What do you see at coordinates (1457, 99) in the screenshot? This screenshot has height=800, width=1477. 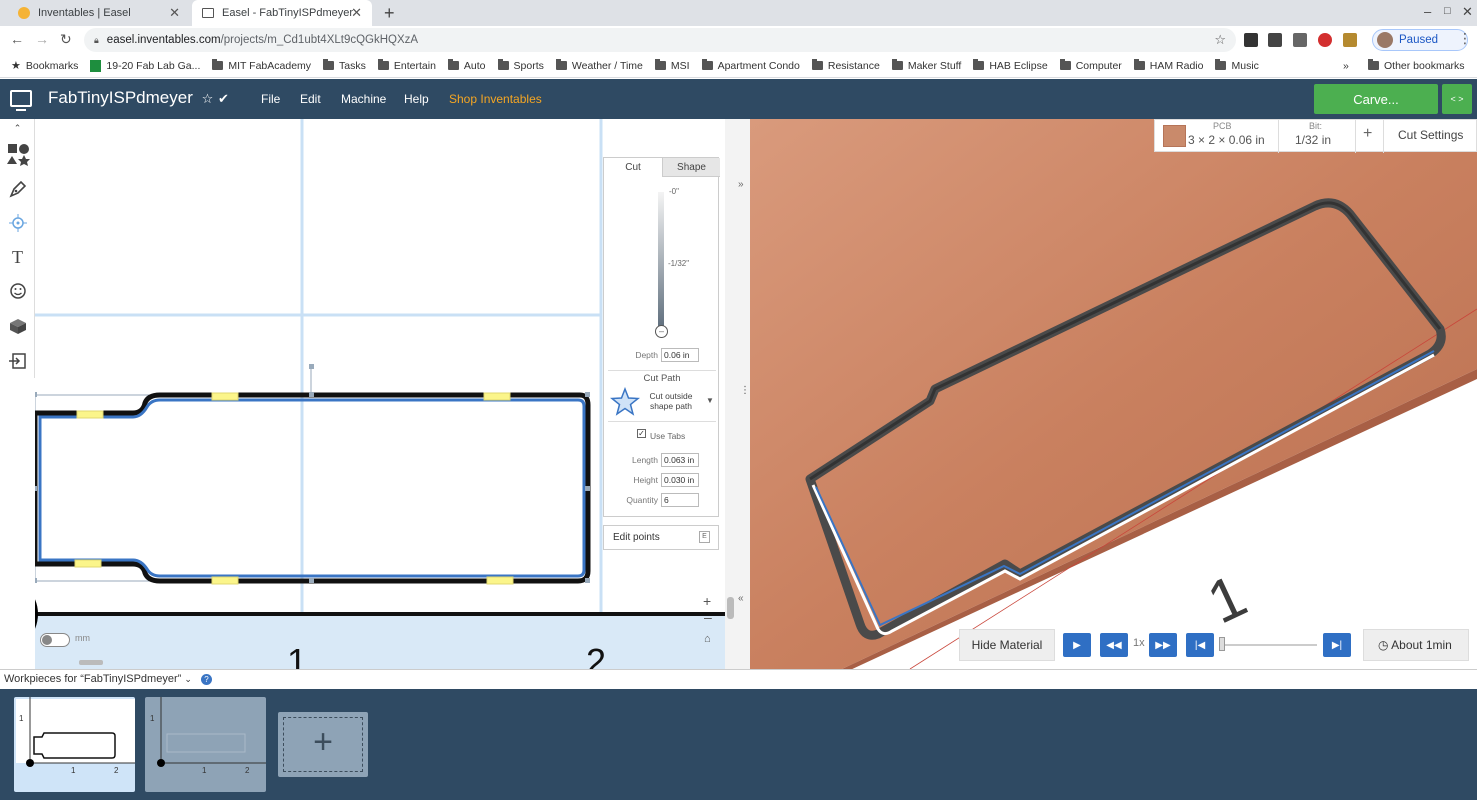 I see `expand-preview-icon: < >` at bounding box center [1457, 99].